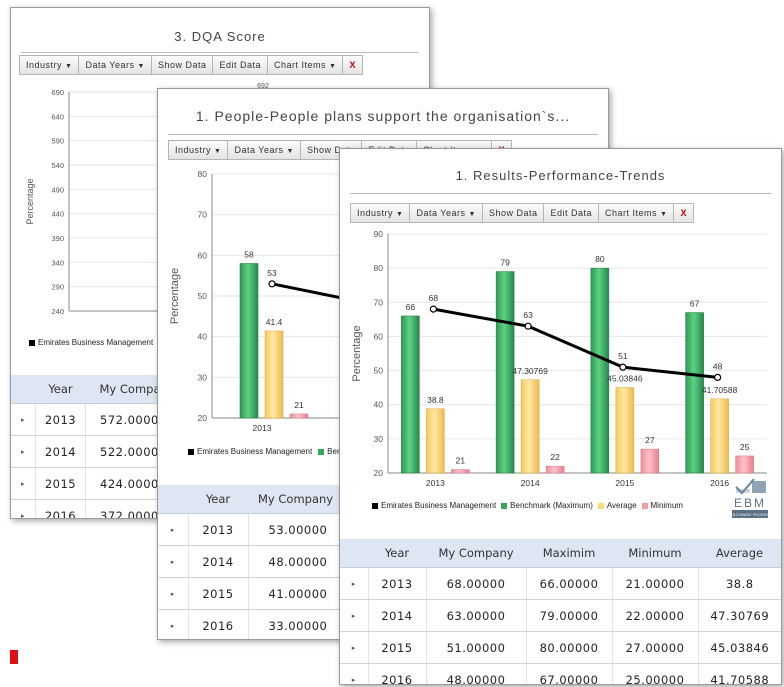  What do you see at coordinates (505, 263) in the screenshot?
I see `data-label: 79` at bounding box center [505, 263].